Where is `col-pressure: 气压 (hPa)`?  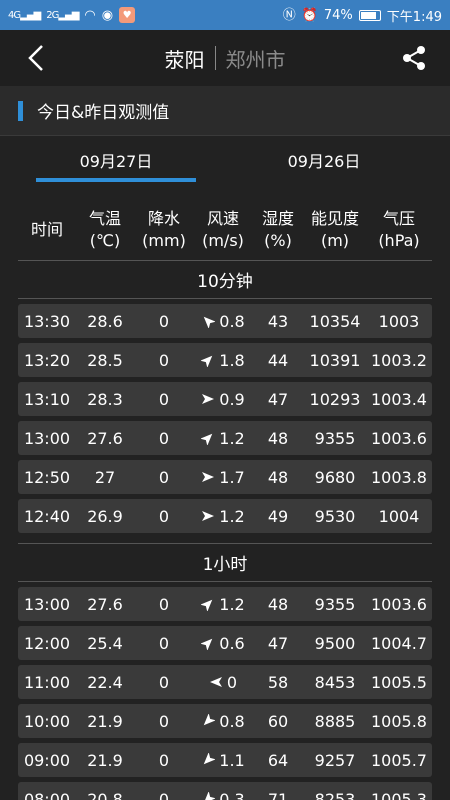 col-pressure: 气压 (hPa) is located at coordinates (399, 230).